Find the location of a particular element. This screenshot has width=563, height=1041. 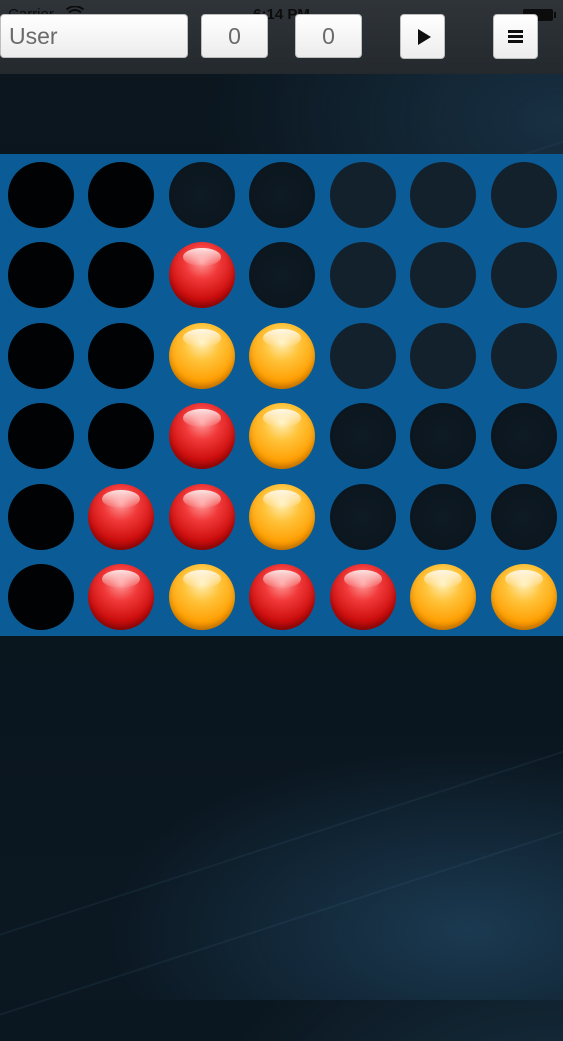

player-name-field: User is located at coordinates (94, 36).